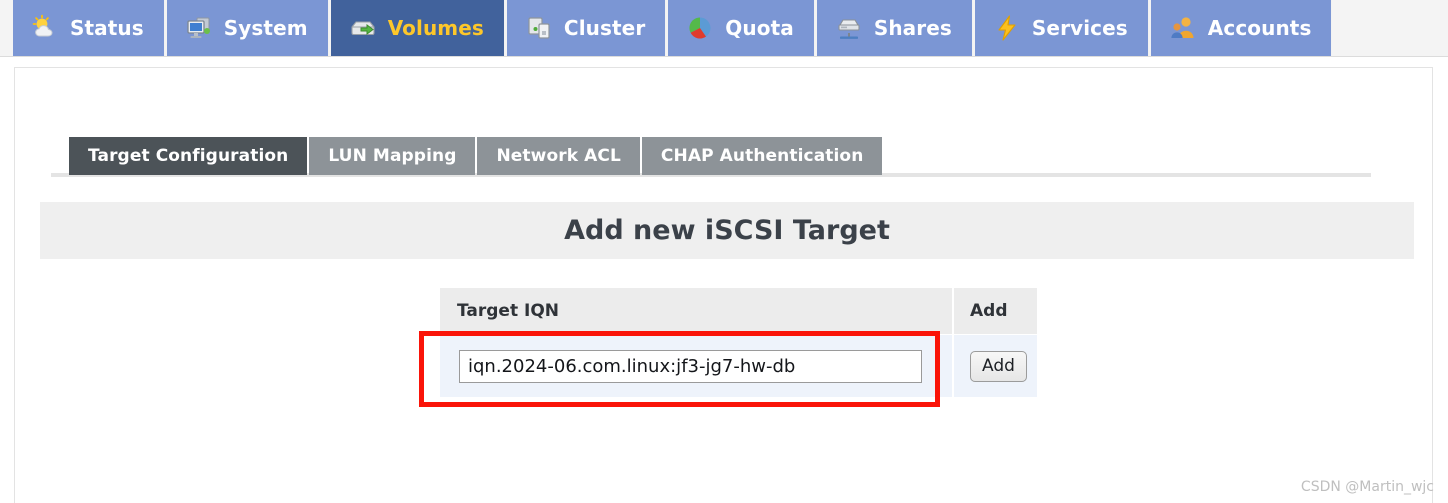 This screenshot has height=503, width=1448. I want to click on subtab-label: LUN Mapping, so click(392, 156).